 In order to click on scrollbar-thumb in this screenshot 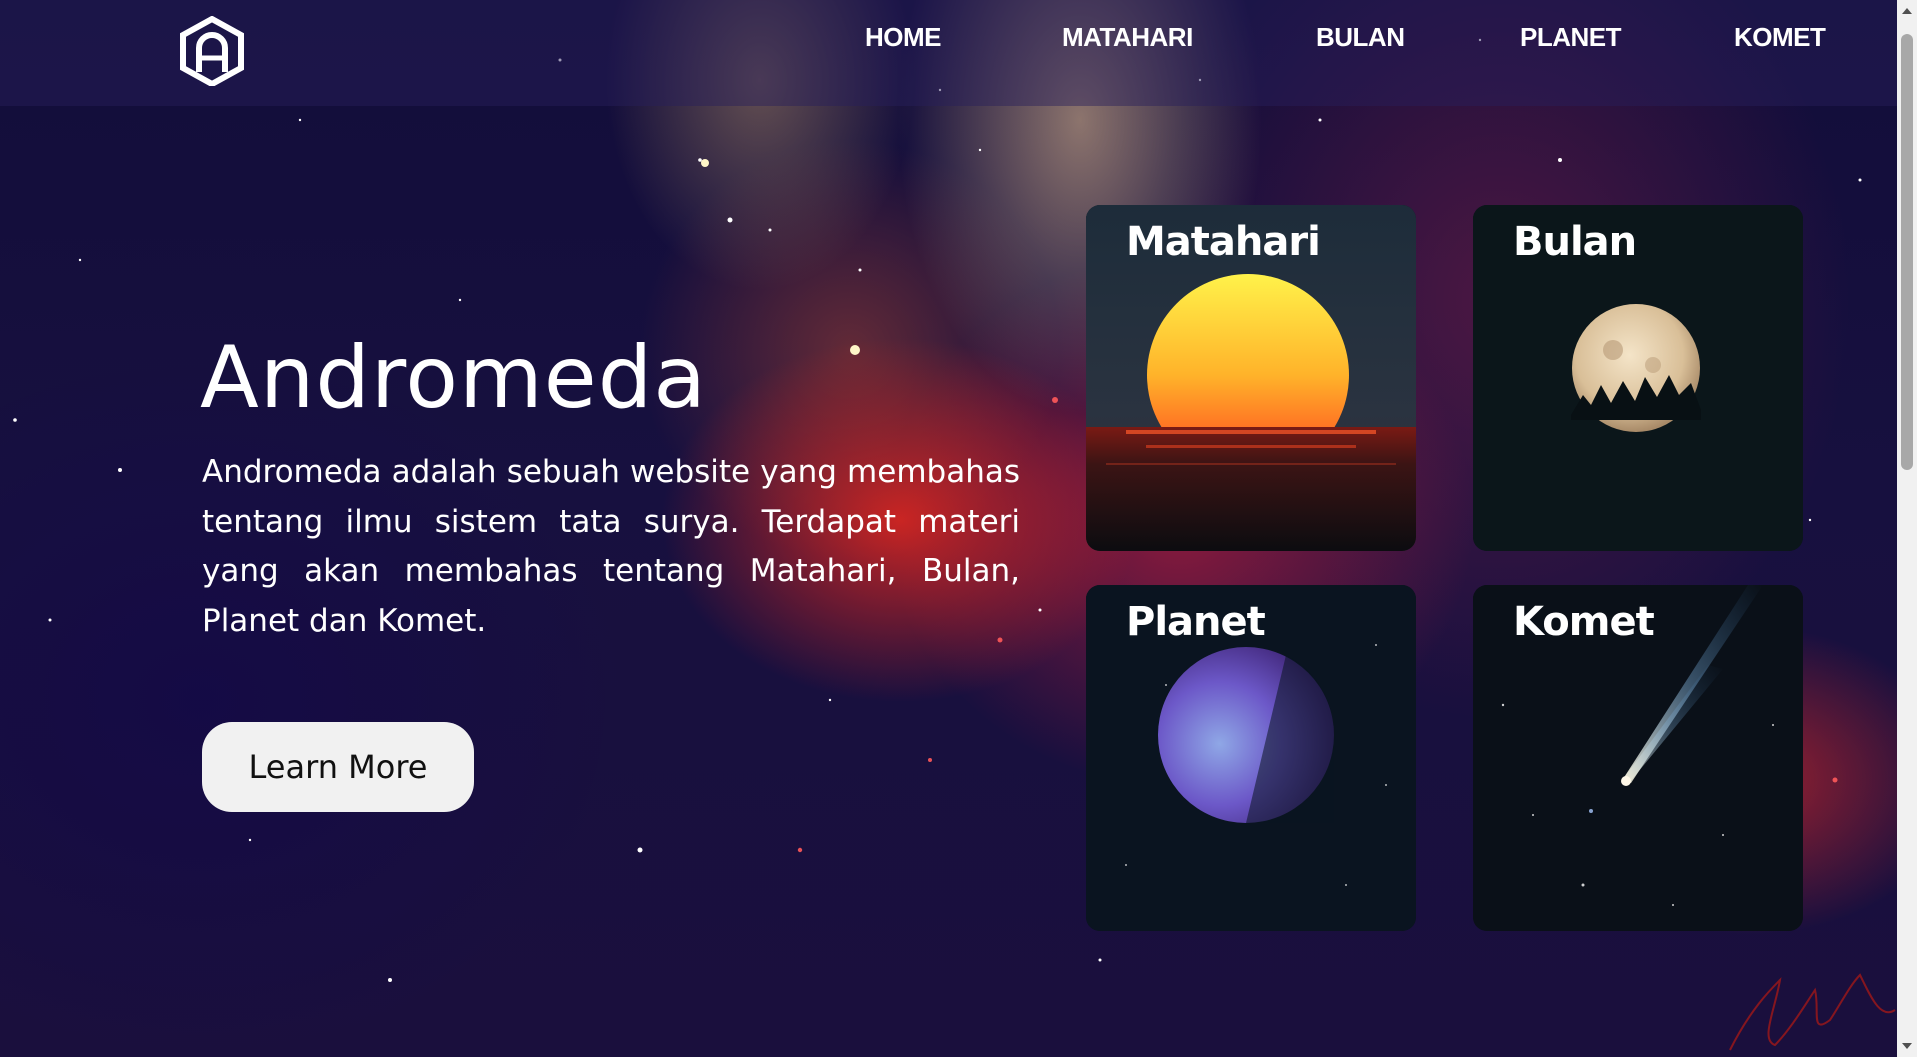, I will do `click(1907, 252)`.